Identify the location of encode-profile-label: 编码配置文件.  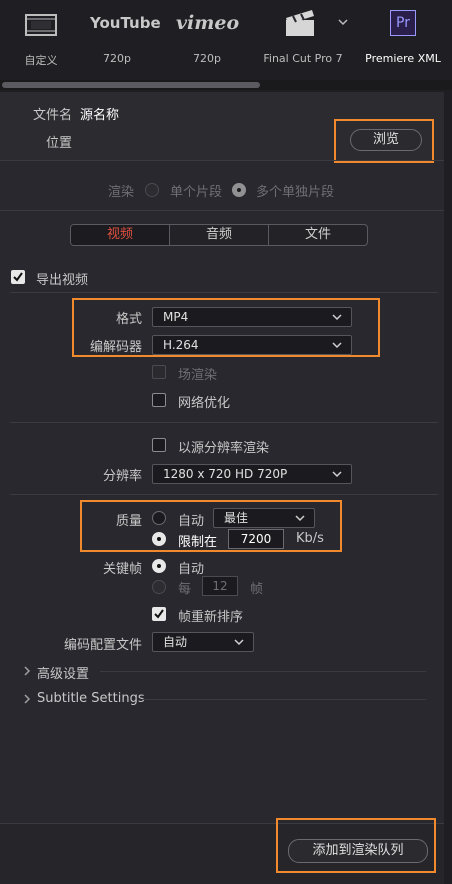
(102, 645).